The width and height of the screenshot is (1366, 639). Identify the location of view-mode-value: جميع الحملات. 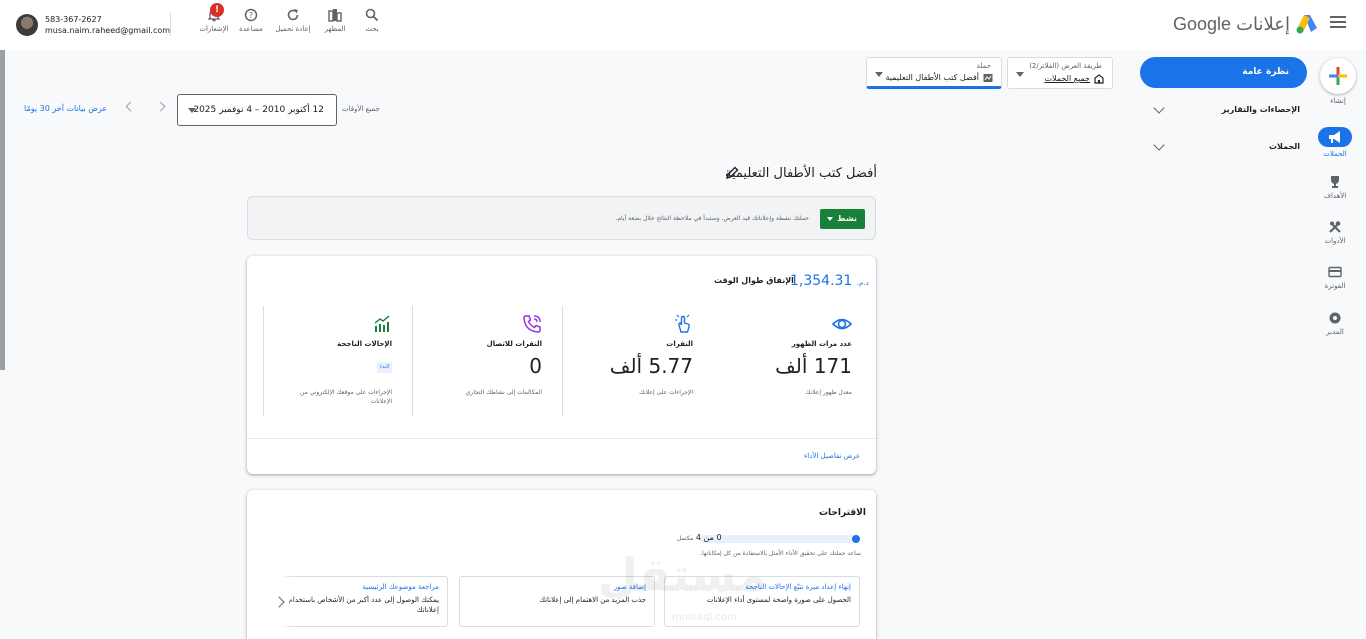
(1067, 78).